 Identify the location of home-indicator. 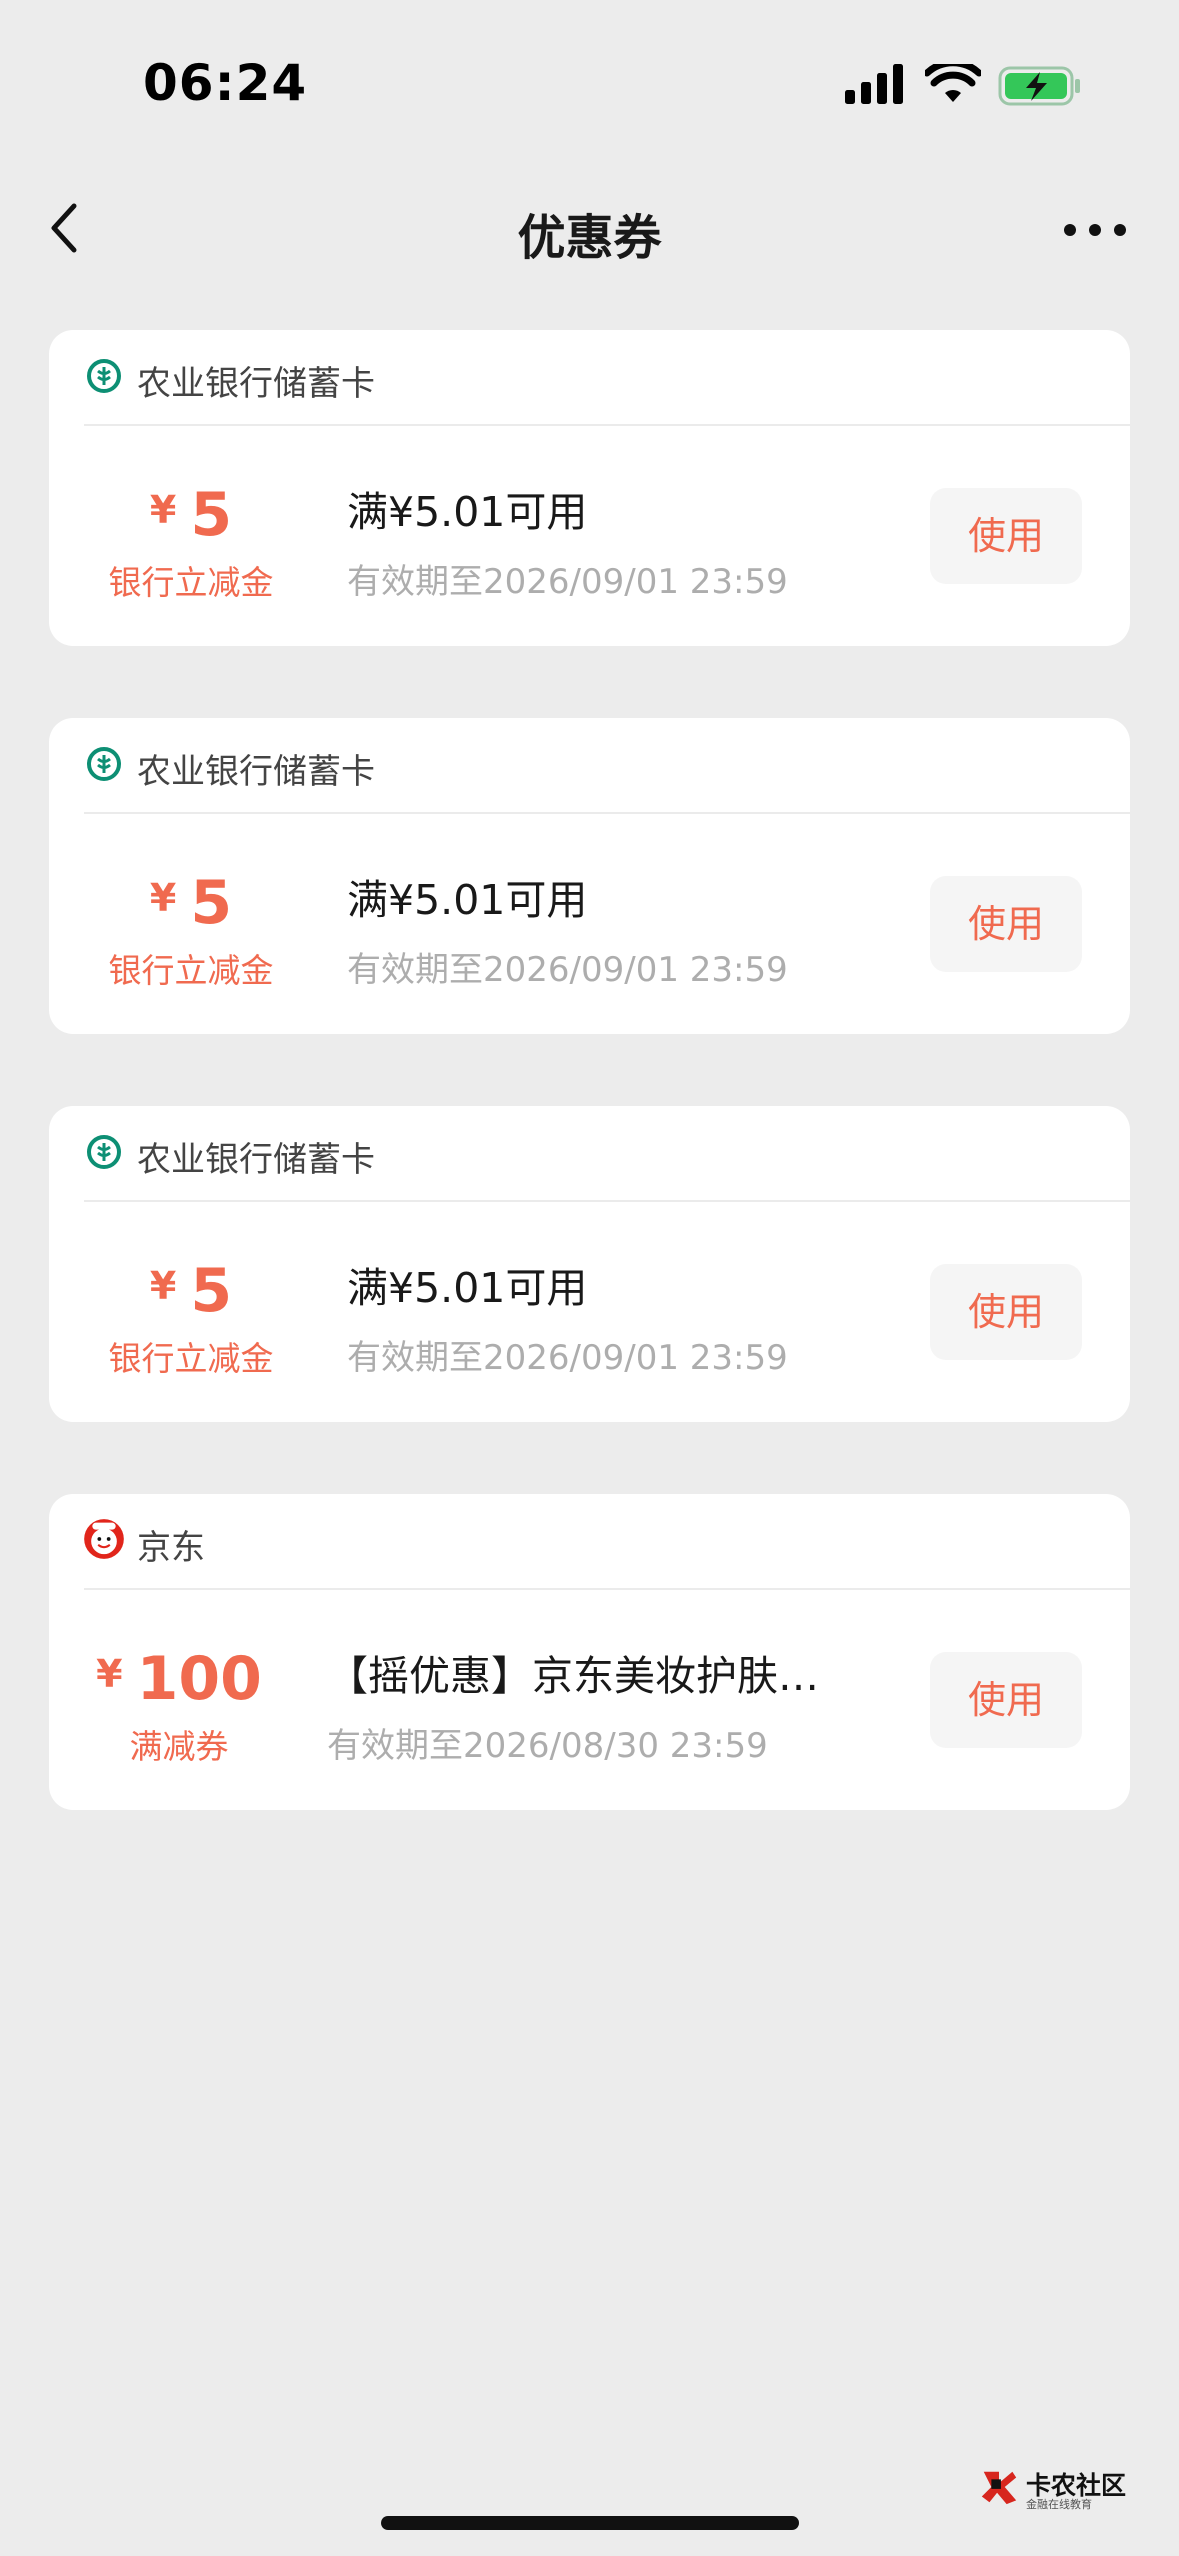
(590, 2523).